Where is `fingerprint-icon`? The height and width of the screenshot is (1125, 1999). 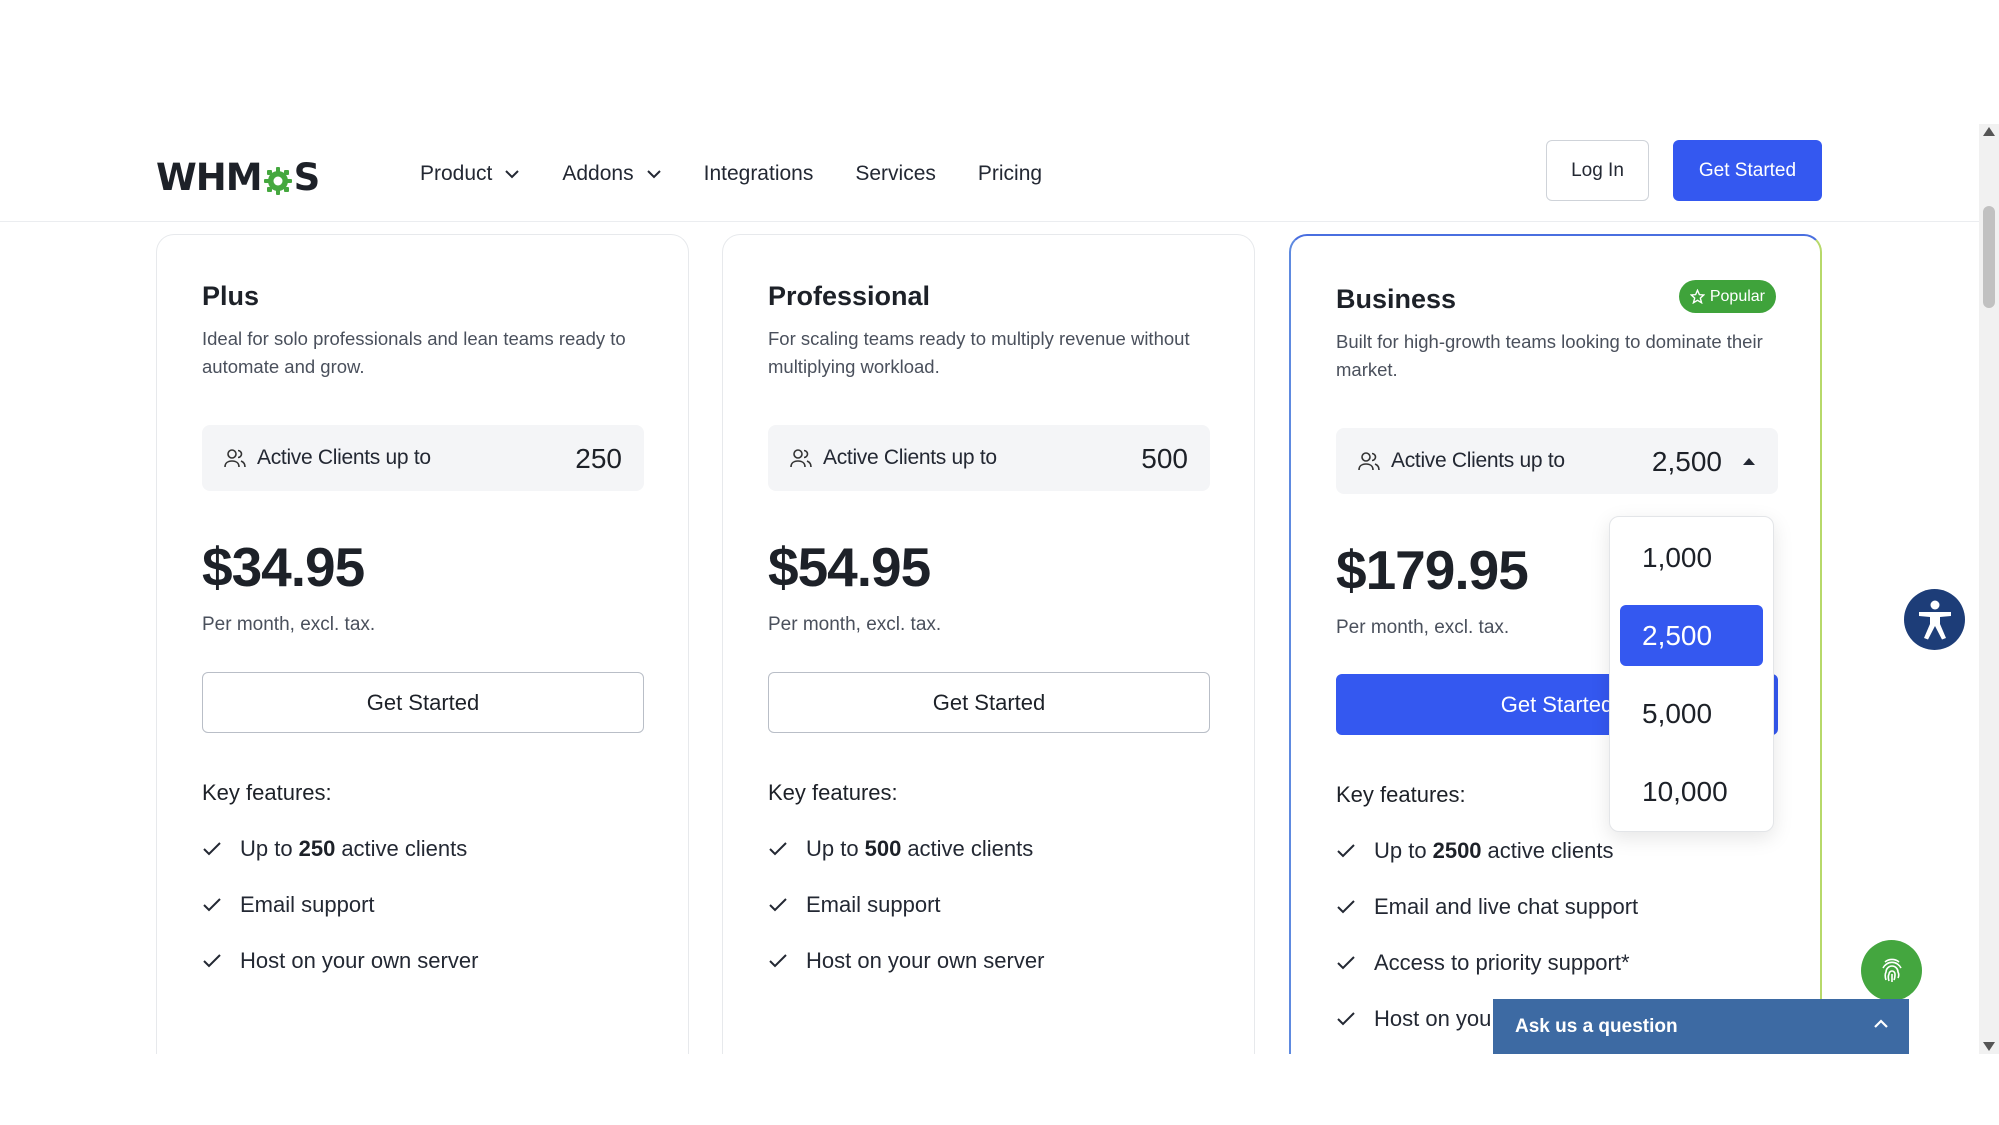 fingerprint-icon is located at coordinates (1891, 970).